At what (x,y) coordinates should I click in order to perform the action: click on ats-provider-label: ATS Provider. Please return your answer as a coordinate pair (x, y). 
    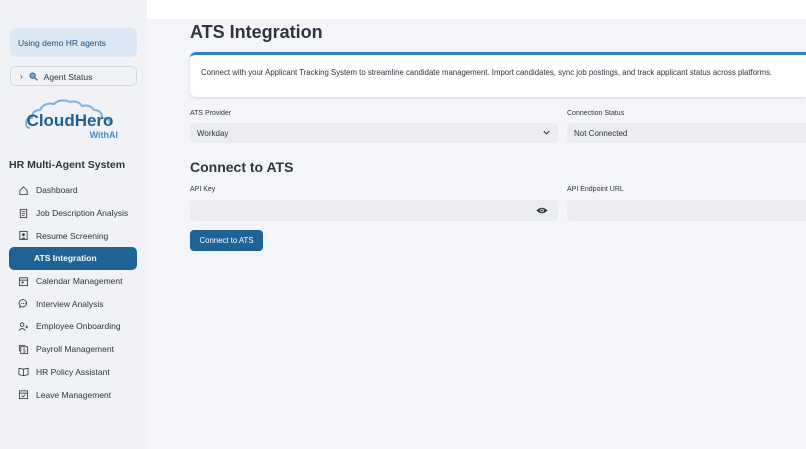
    Looking at the image, I should click on (211, 113).